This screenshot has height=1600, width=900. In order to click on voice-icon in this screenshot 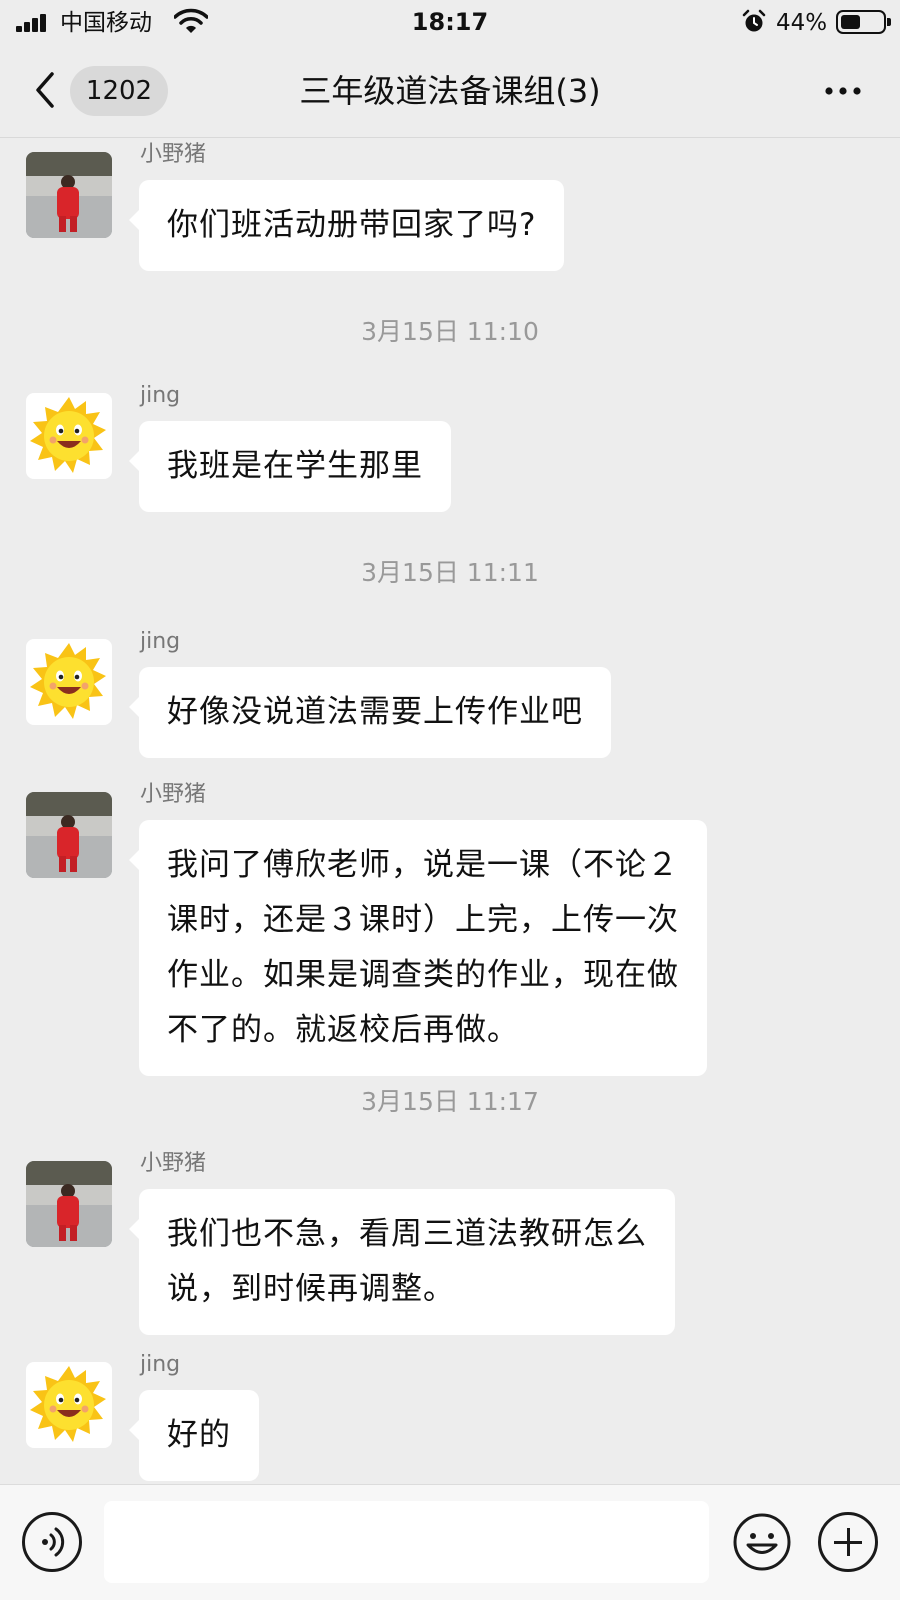, I will do `click(53, 1542)`.